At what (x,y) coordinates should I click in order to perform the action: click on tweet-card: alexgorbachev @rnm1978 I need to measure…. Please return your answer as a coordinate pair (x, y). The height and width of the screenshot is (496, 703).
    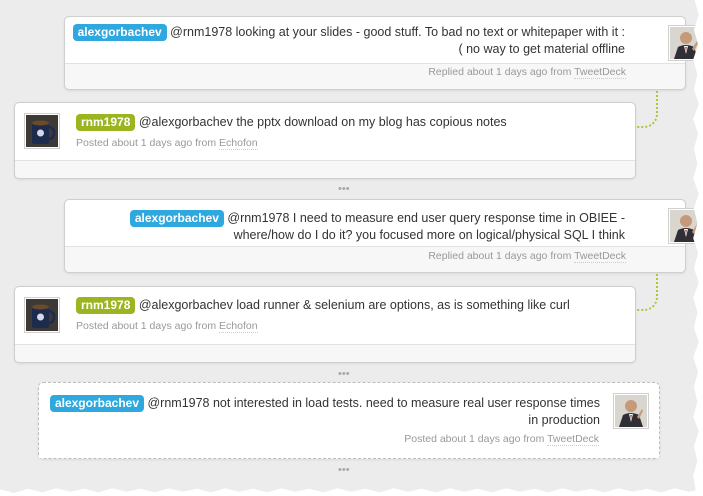
    Looking at the image, I should click on (383, 236).